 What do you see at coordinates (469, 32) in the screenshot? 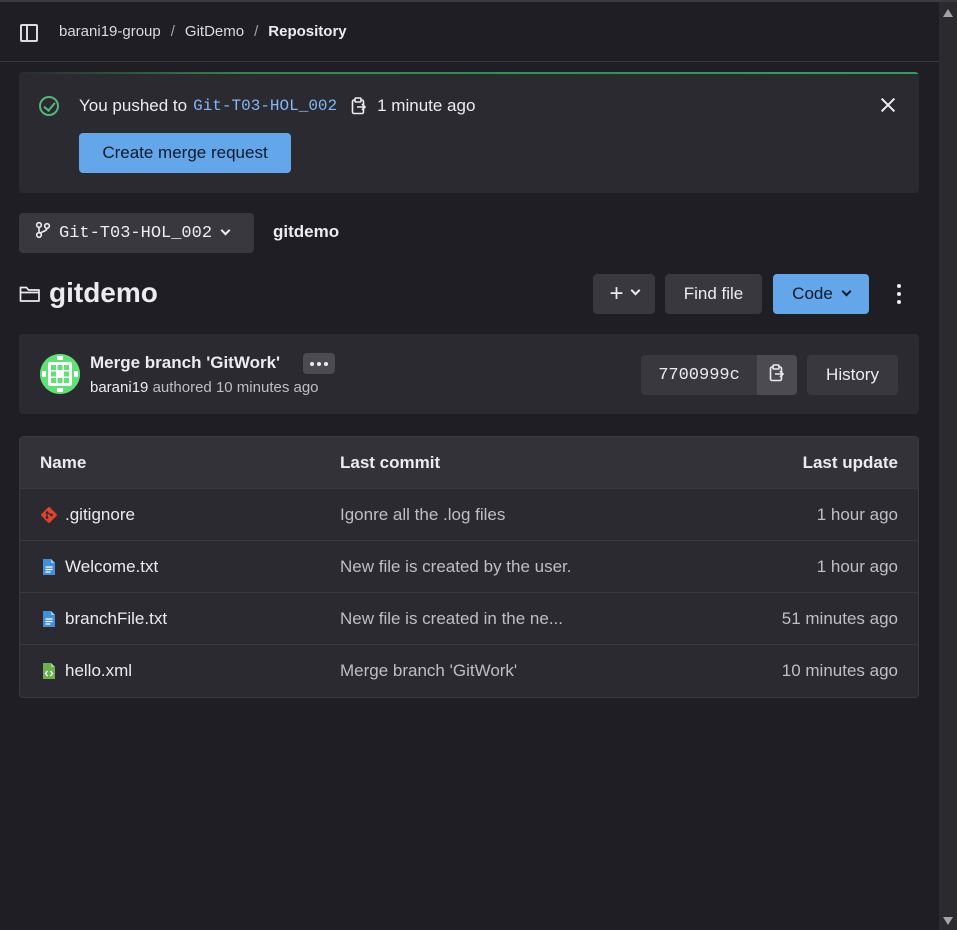
I see `top-header: barani19-group / GitDemo / Repository` at bounding box center [469, 32].